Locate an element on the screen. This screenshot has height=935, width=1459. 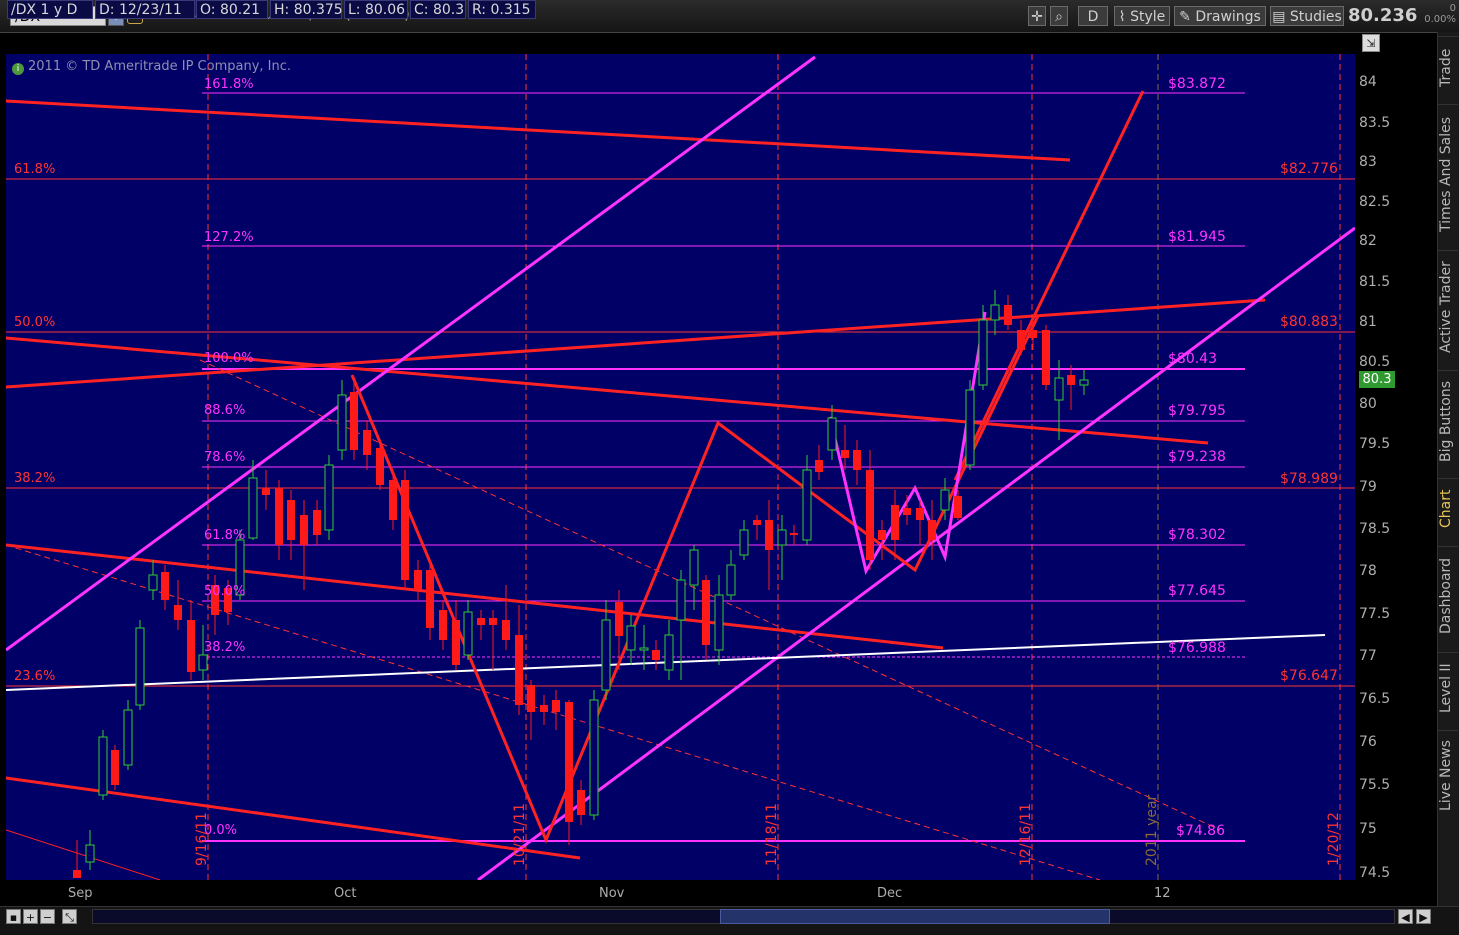
drawings-button: ✎ Drawings is located at coordinates (1220, 16).